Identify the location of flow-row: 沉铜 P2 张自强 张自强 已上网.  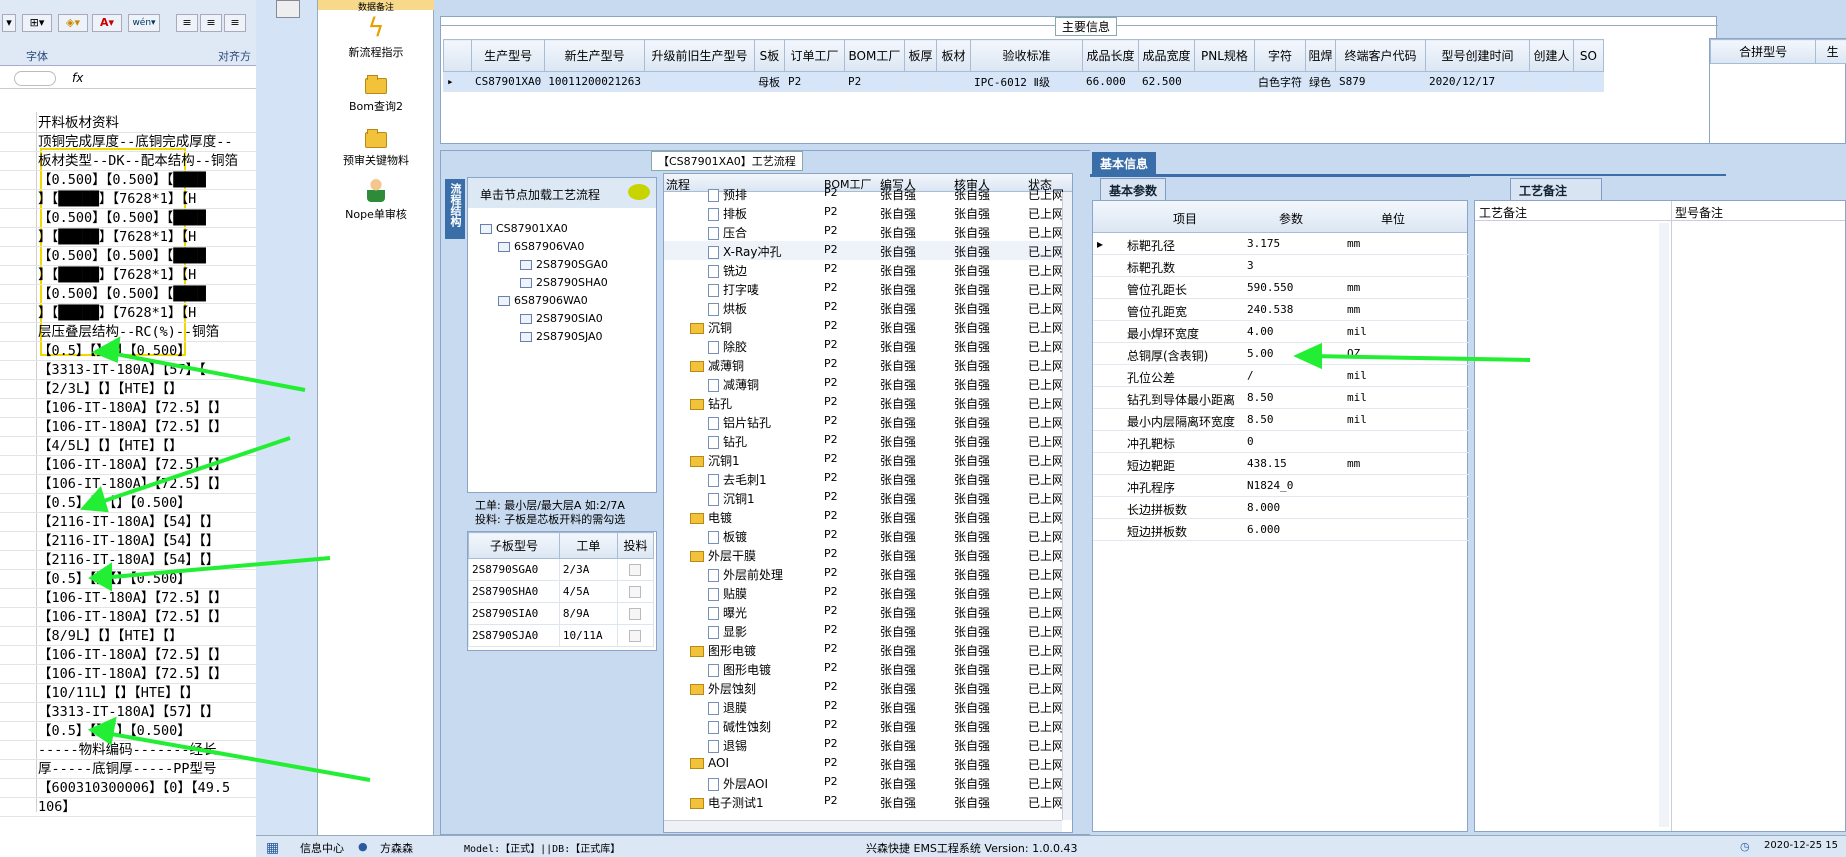
(864, 326).